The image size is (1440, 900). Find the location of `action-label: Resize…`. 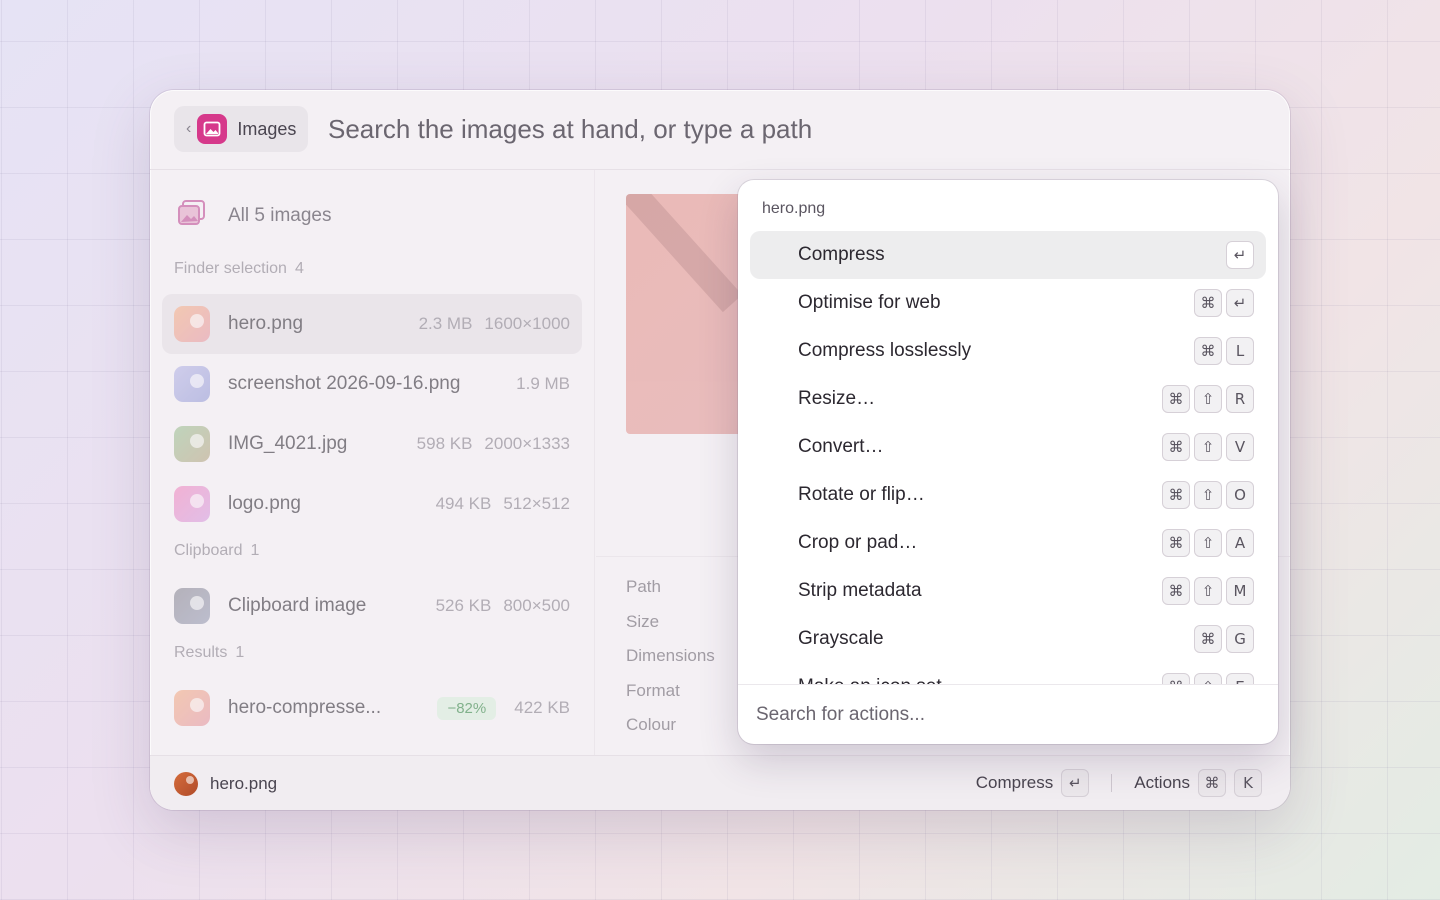

action-label: Resize… is located at coordinates (837, 398).